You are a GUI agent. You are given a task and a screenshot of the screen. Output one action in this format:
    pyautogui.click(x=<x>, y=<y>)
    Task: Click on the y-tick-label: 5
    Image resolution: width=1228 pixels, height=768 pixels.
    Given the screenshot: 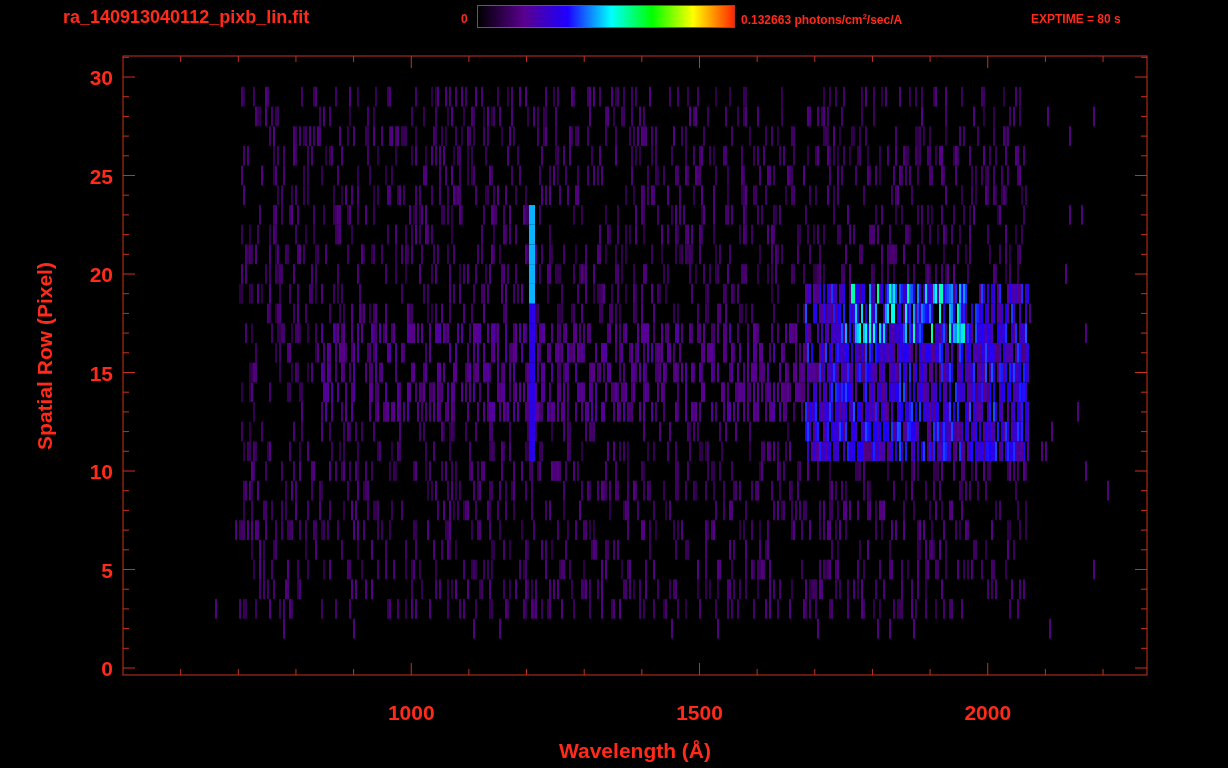 What is the action you would take?
    pyautogui.click(x=107, y=570)
    